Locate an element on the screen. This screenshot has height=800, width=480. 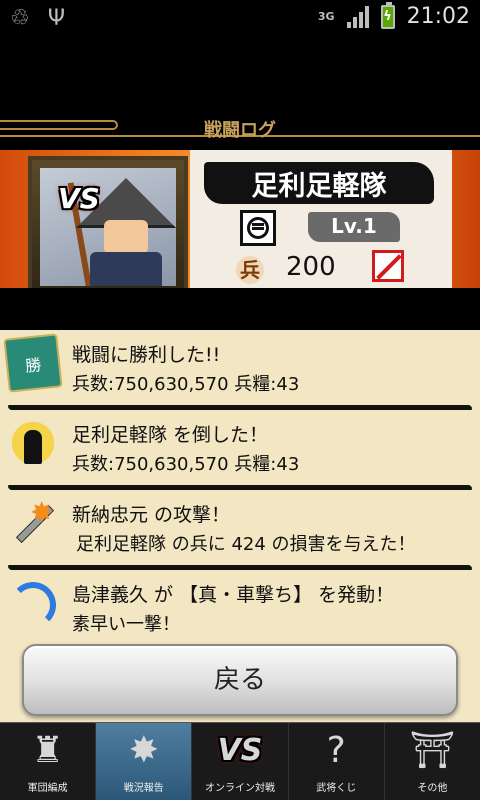
nav-item-army: ♜ 軍団編成 is located at coordinates (48, 761).